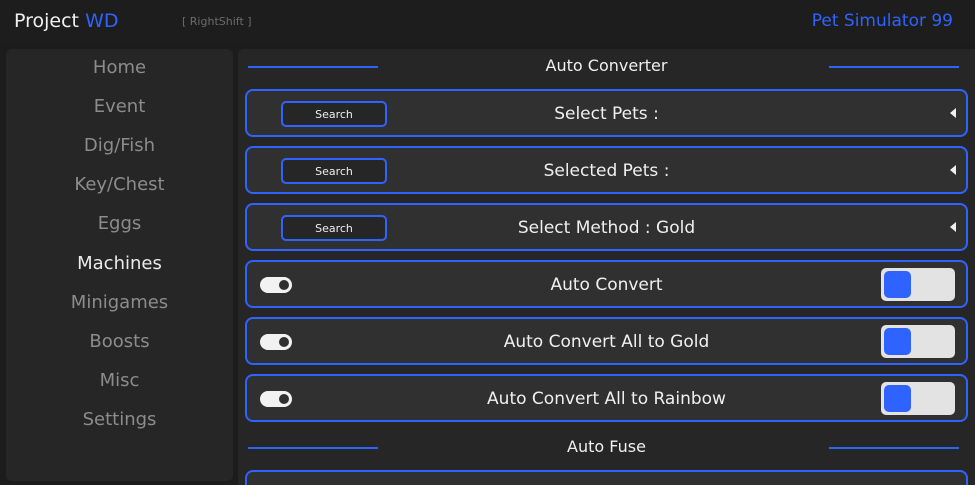 The height and width of the screenshot is (485, 975). I want to click on toggle-row-auto-convert: Auto Convert, so click(606, 284).